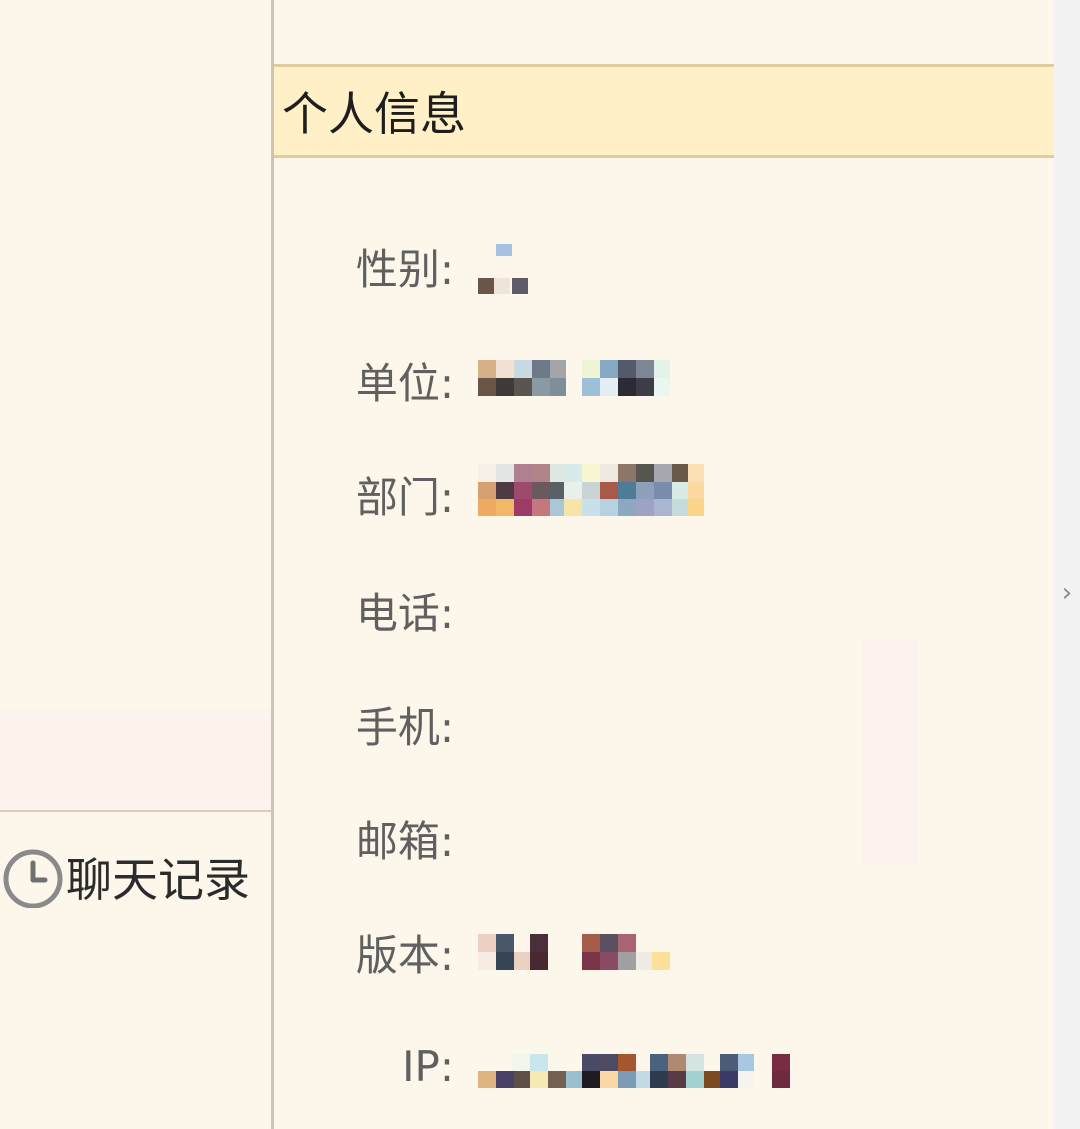 The height and width of the screenshot is (1129, 1080). Describe the element at coordinates (654, 266) in the screenshot. I see `field-gender-row: 性别:` at that location.